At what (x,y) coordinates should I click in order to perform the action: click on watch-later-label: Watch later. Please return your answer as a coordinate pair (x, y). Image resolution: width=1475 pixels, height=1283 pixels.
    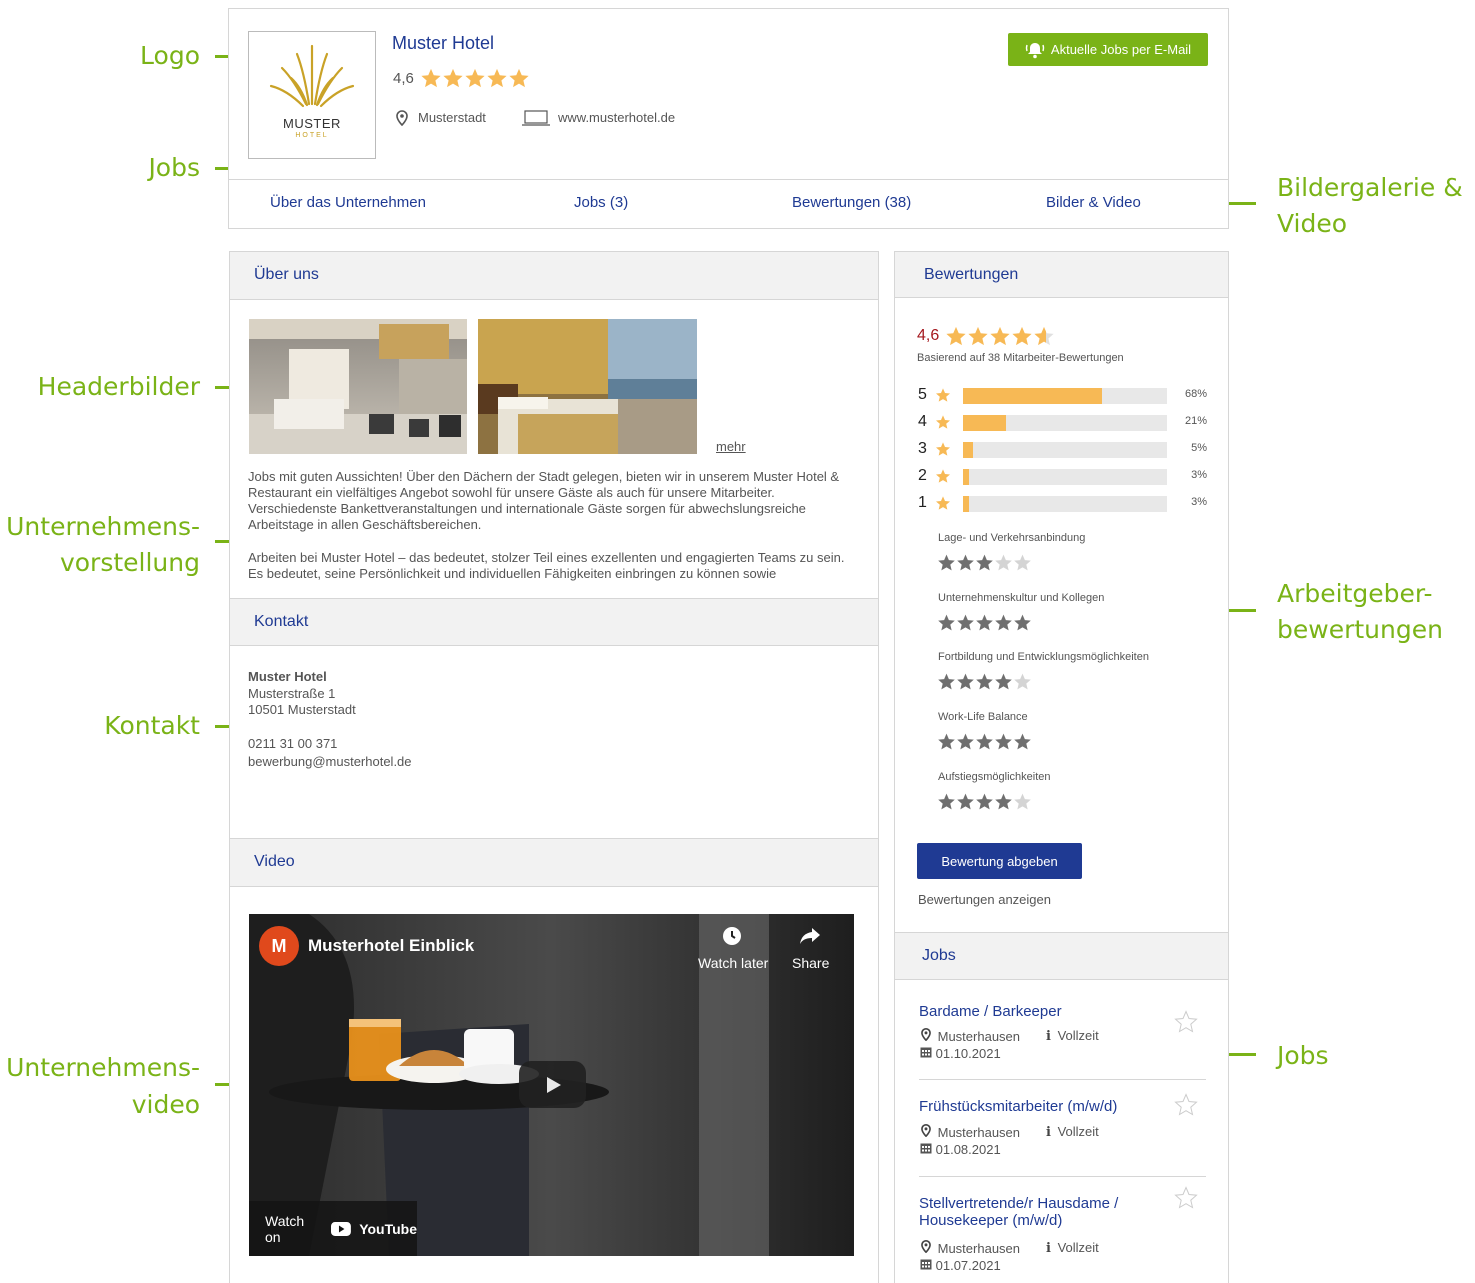
    Looking at the image, I should click on (733, 963).